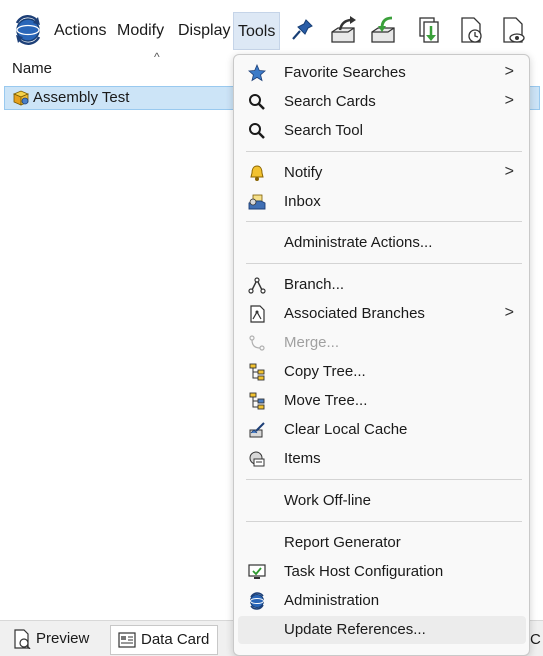 Image resolution: width=543 pixels, height=656 pixels. I want to click on tab-truncated-label: C, so click(535, 639).